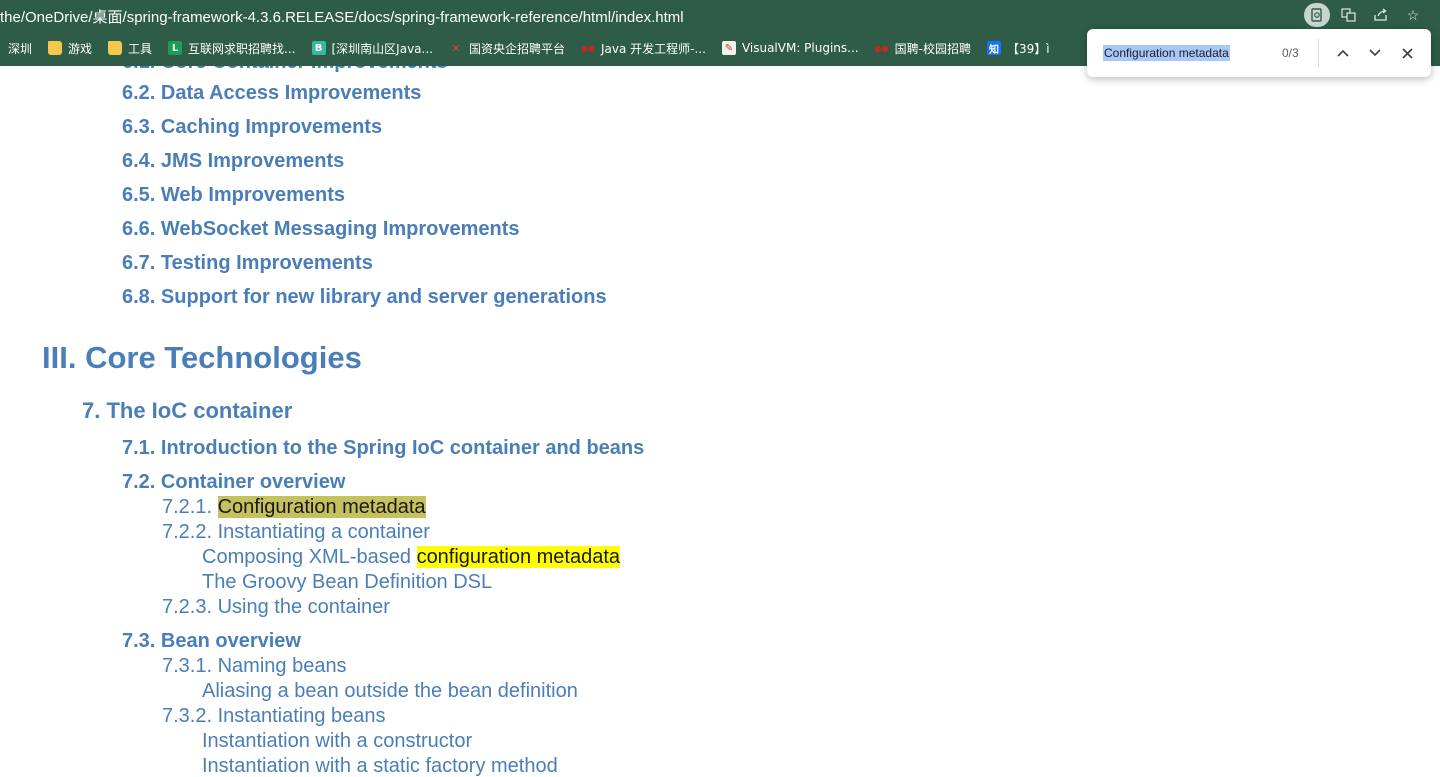 The width and height of the screenshot is (1440, 777). I want to click on find-in-page-icon, so click(1317, 15).